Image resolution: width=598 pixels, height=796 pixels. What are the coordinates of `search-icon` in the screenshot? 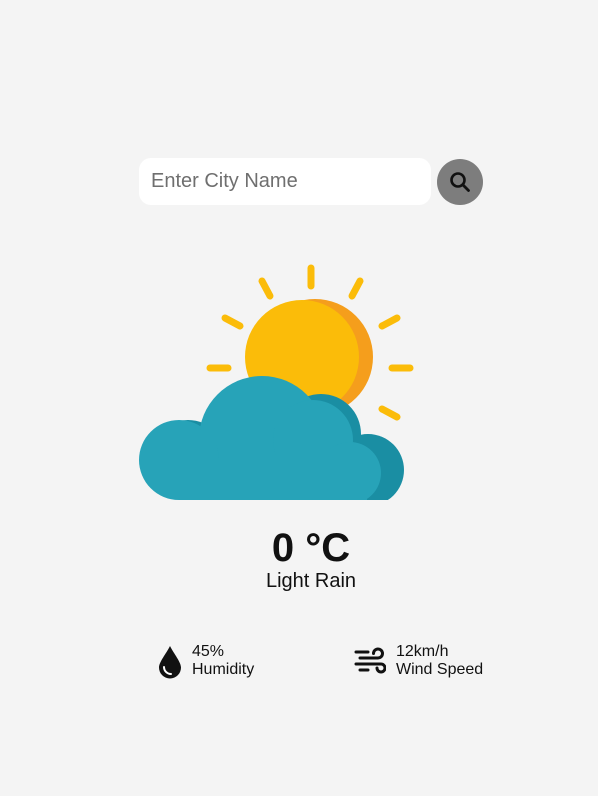 It's located at (460, 182).